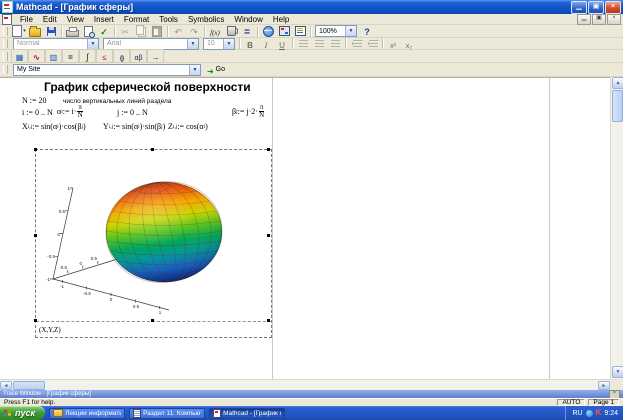 This screenshot has width=623, height=420. I want to click on align-center-button, so click(319, 43).